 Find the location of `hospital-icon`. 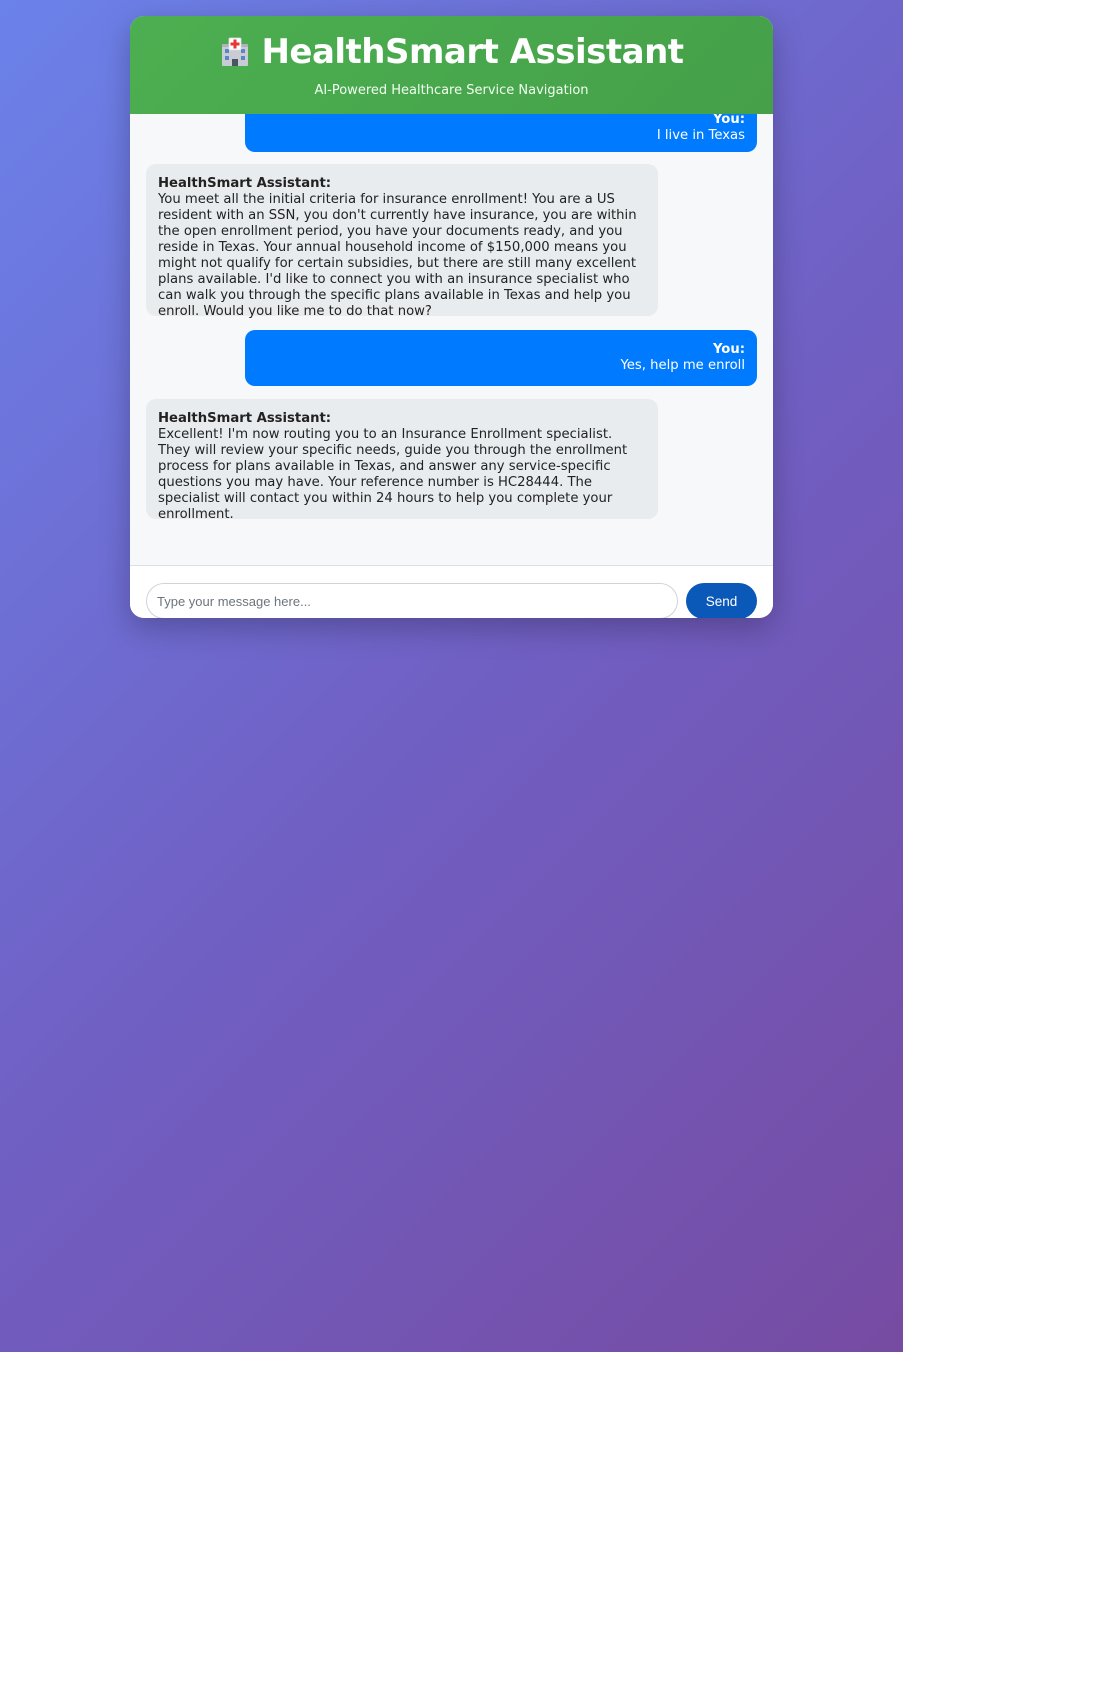

hospital-icon is located at coordinates (235, 52).